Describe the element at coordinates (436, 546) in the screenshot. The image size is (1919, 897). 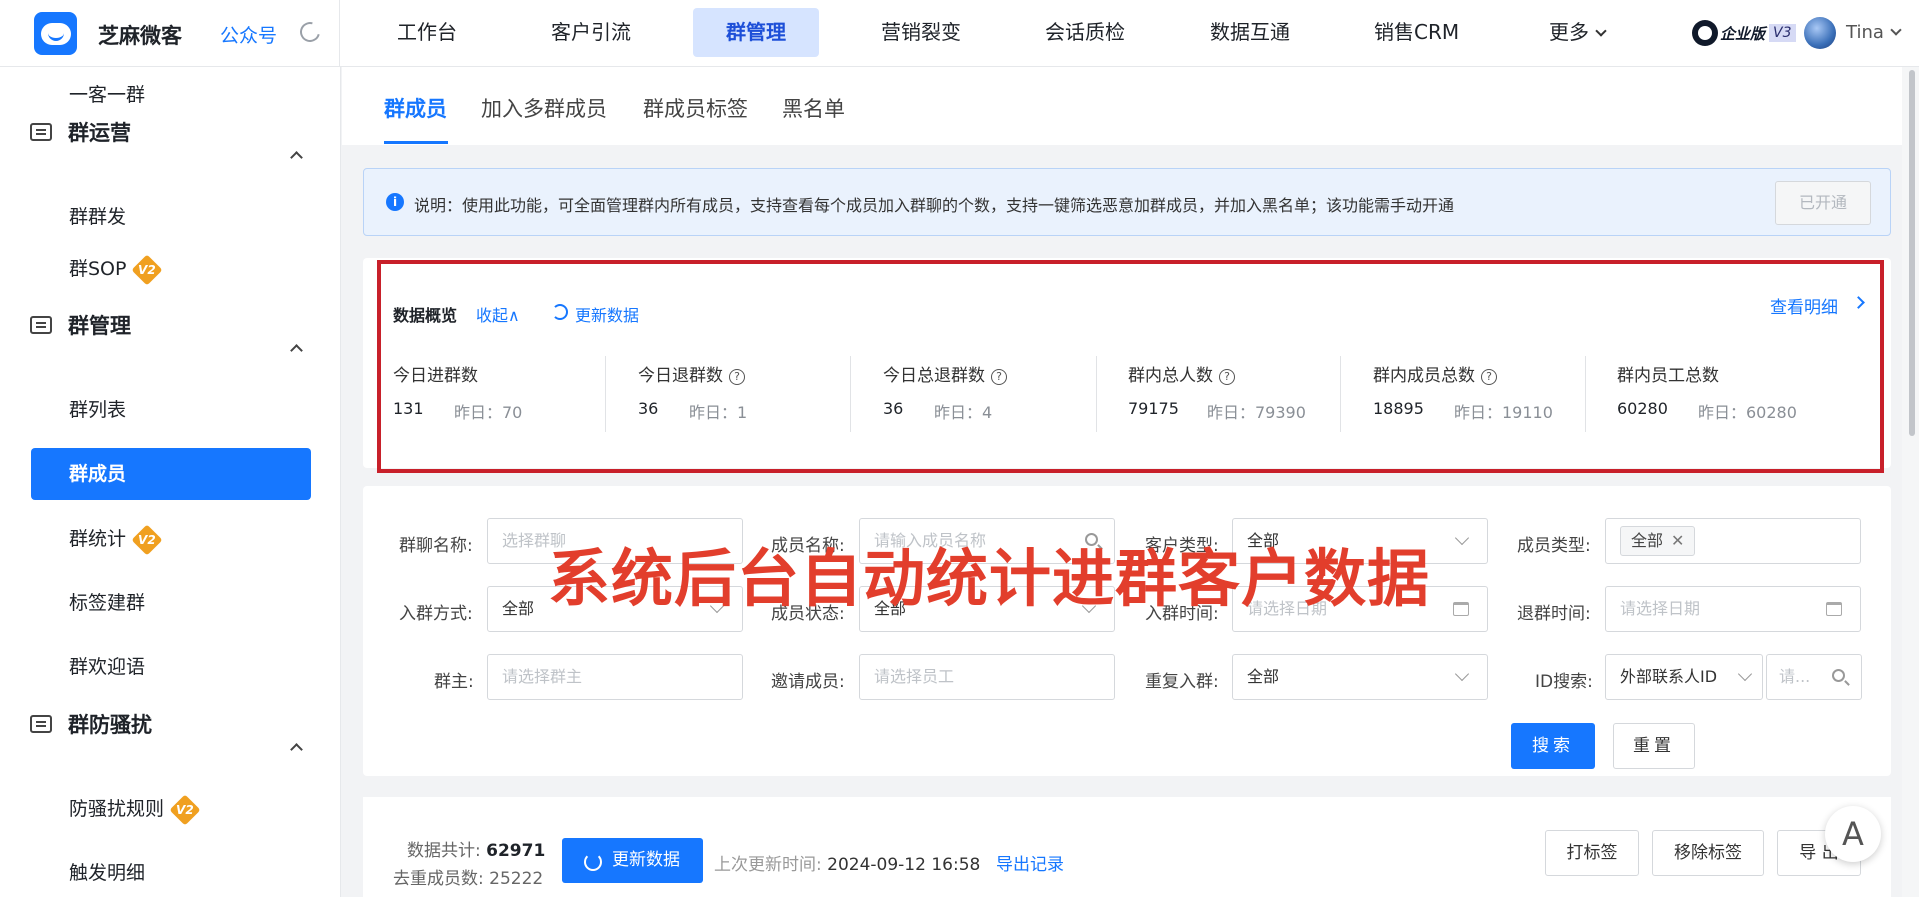
I see `group-name-label: 群聊名称:` at that location.